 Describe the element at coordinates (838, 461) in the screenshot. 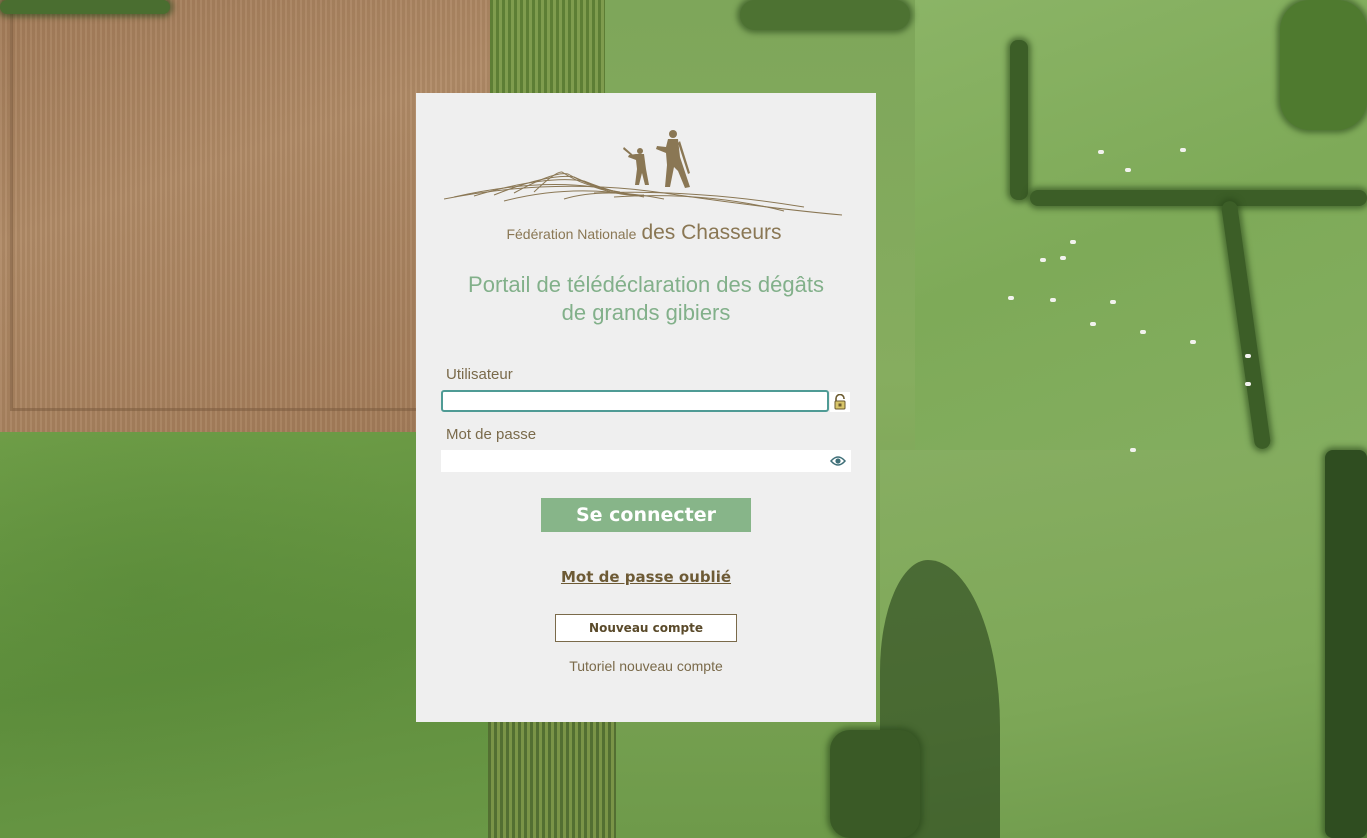

I see `eye-icon` at that location.